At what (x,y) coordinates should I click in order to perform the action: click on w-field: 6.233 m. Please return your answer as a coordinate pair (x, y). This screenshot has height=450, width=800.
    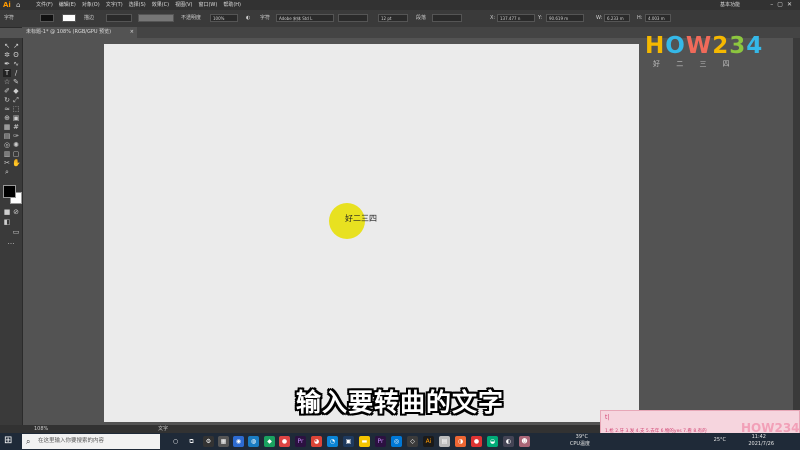
    Looking at the image, I should click on (617, 18).